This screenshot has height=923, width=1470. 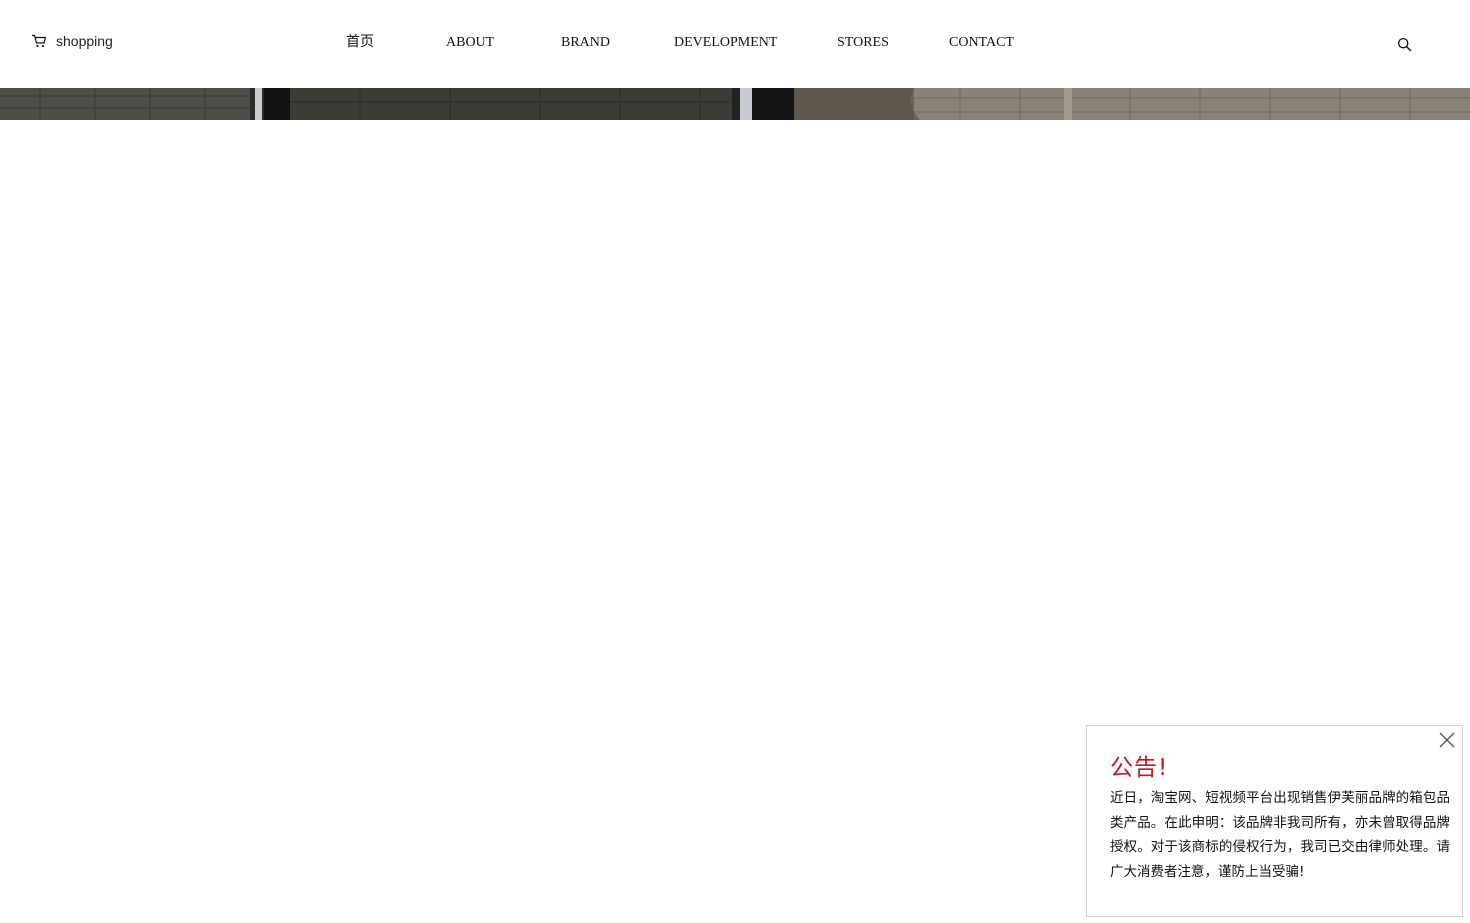 What do you see at coordinates (1447, 740) in the screenshot?
I see `close-icon` at bounding box center [1447, 740].